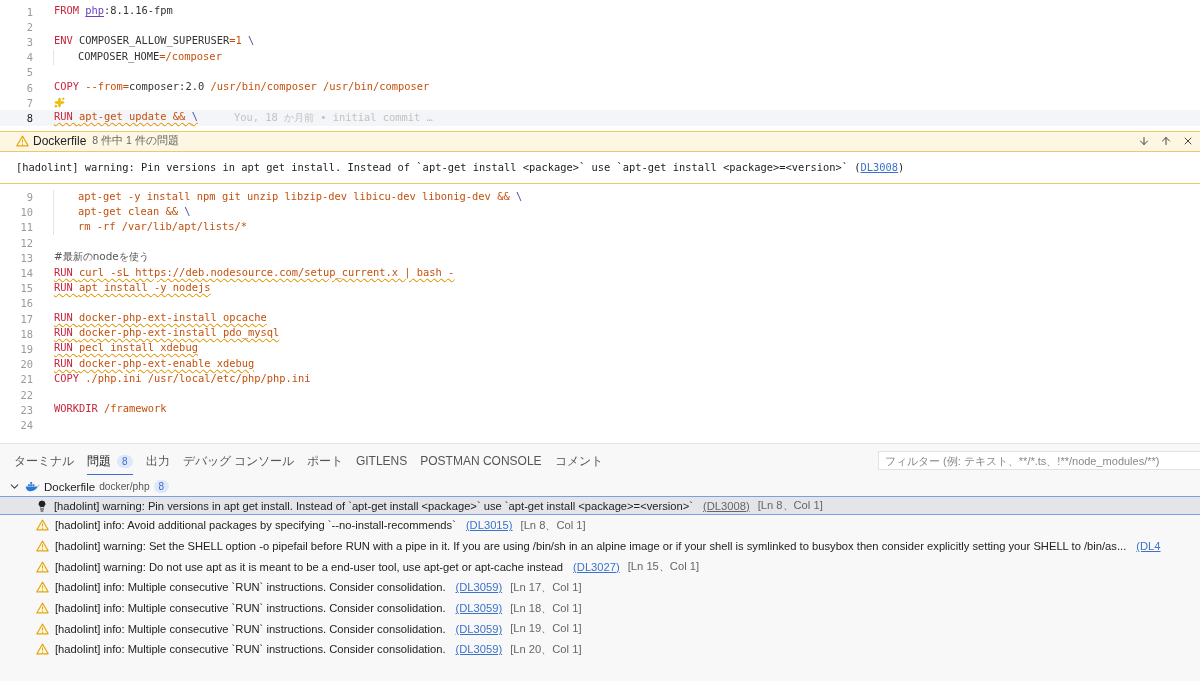 The width and height of the screenshot is (1200, 681). Describe the element at coordinates (29, 72) in the screenshot. I see `line-number: 5` at that location.